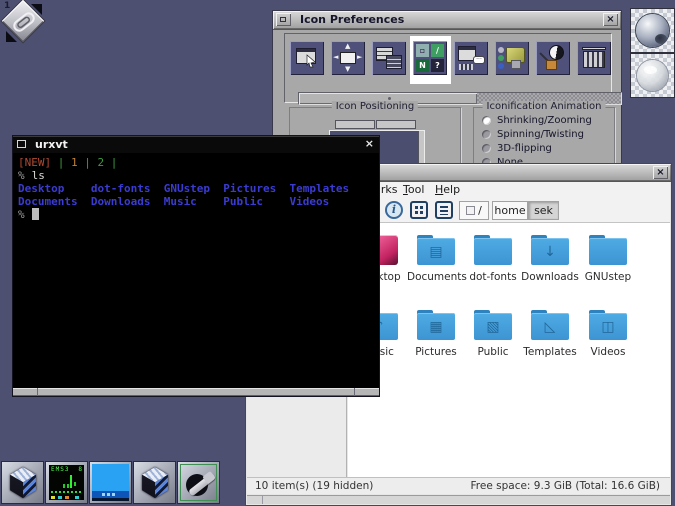 This screenshot has width=675, height=506. I want to click on radio-spinning-twisting: Spinning/Twisting, so click(533, 134).